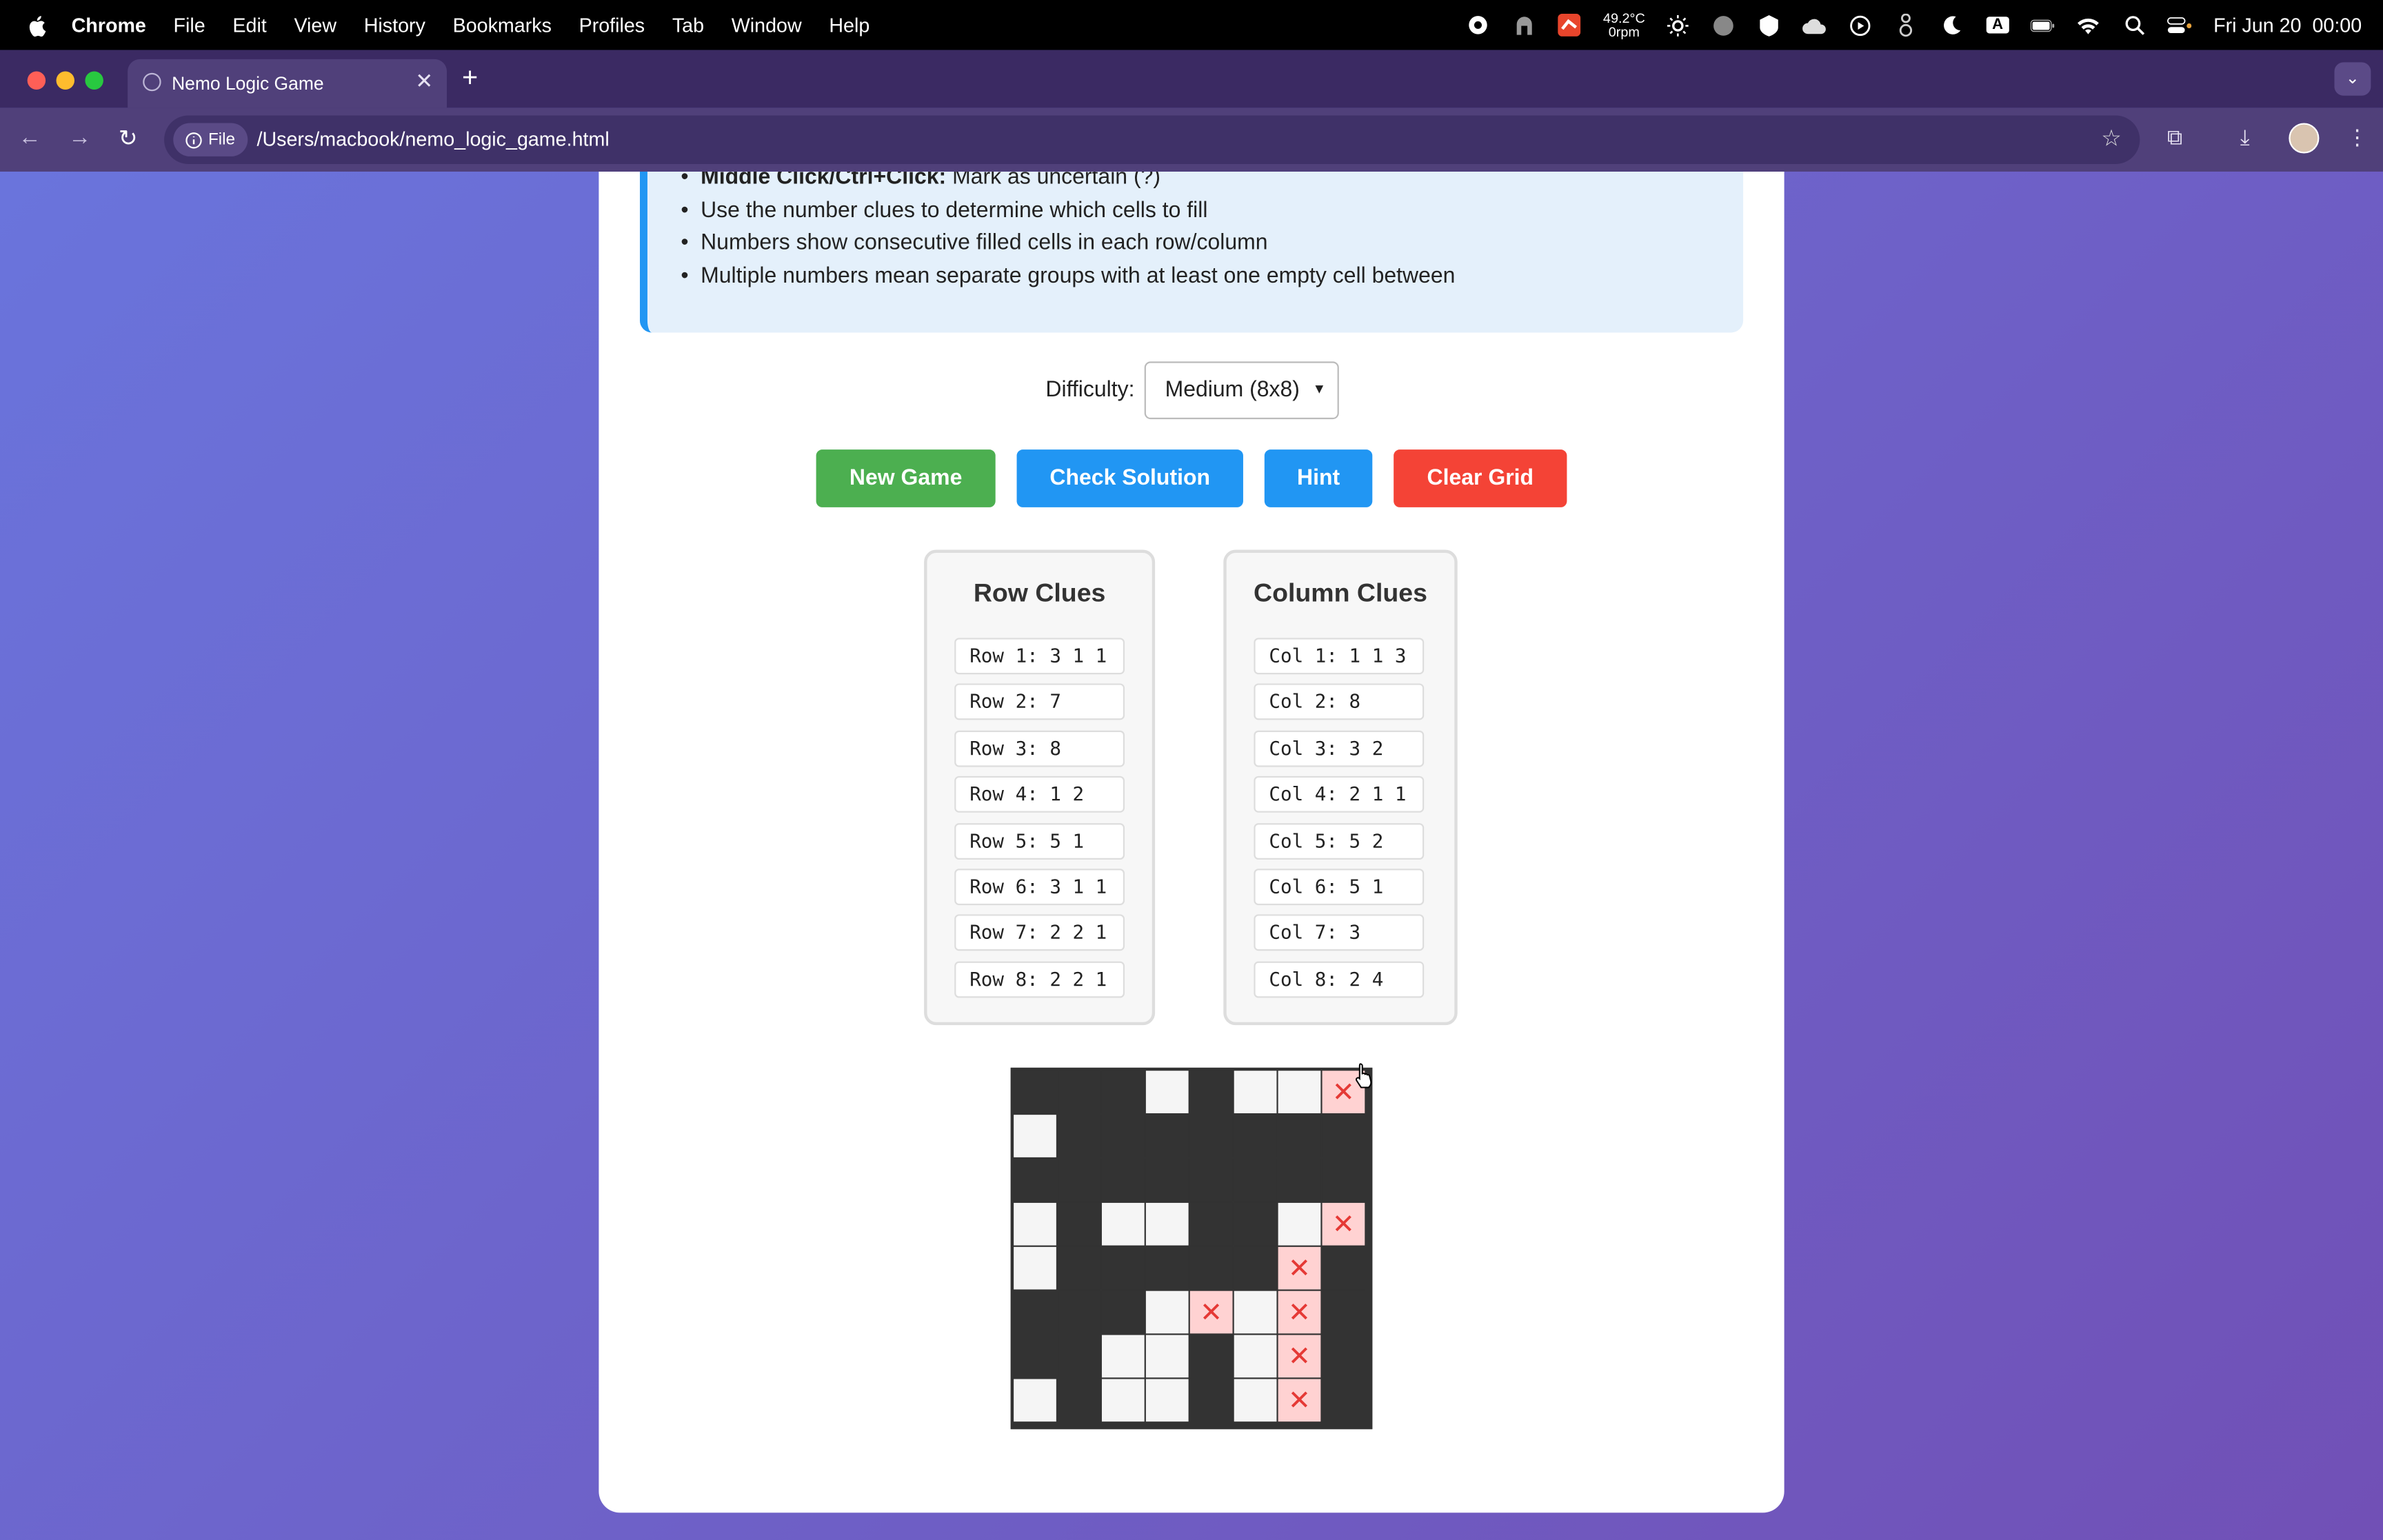 The image size is (2383, 1540). I want to click on active-tab: Nemo Logic Game ✕, so click(288, 84).